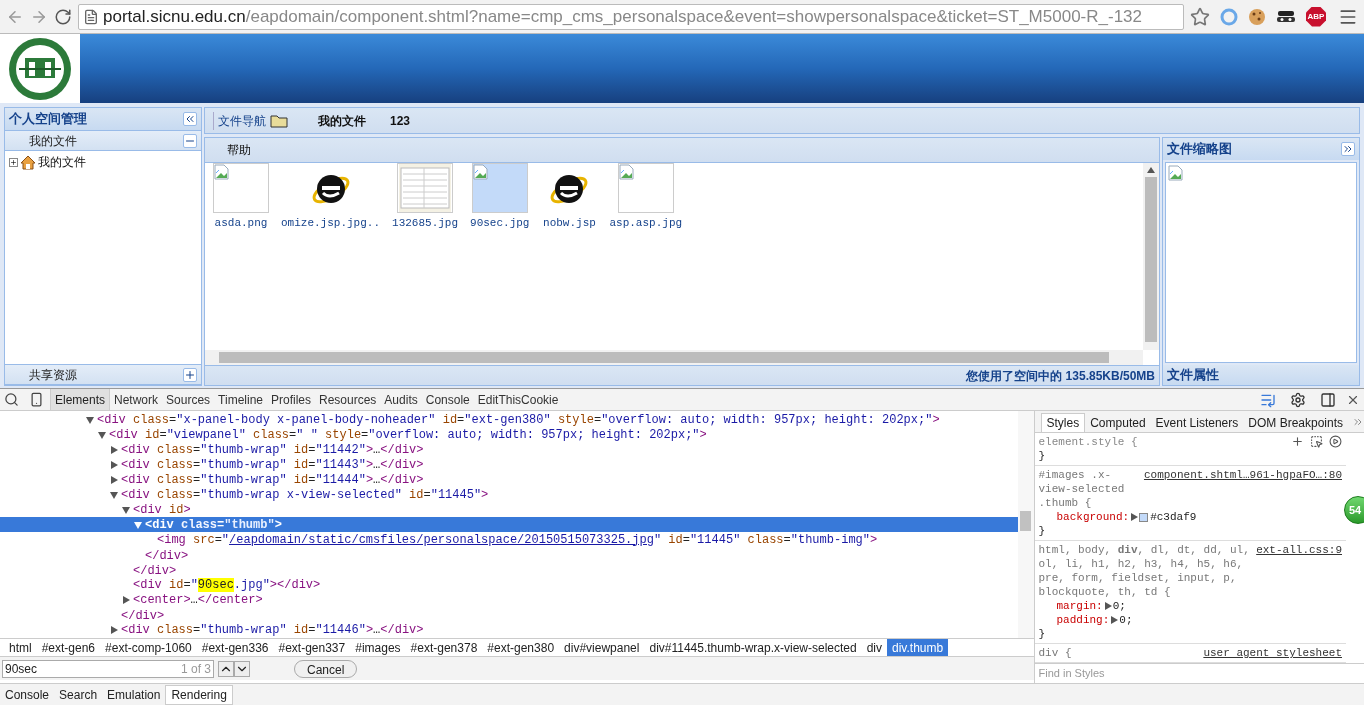  Describe the element at coordinates (509, 419) in the screenshot. I see `code-line: <div class="x-panel-body x-panel-body-noheader" id="ext-gen380" style="overflow: auto; width: 957px; height: 202px;">` at that location.